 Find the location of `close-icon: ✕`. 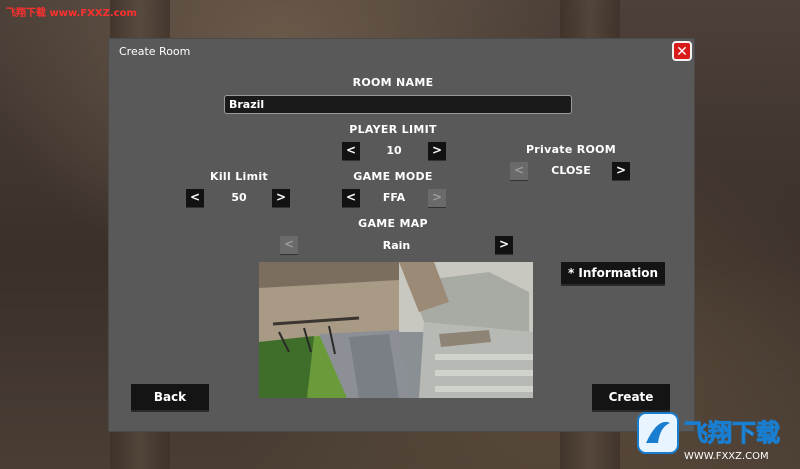

close-icon: ✕ is located at coordinates (682, 52).